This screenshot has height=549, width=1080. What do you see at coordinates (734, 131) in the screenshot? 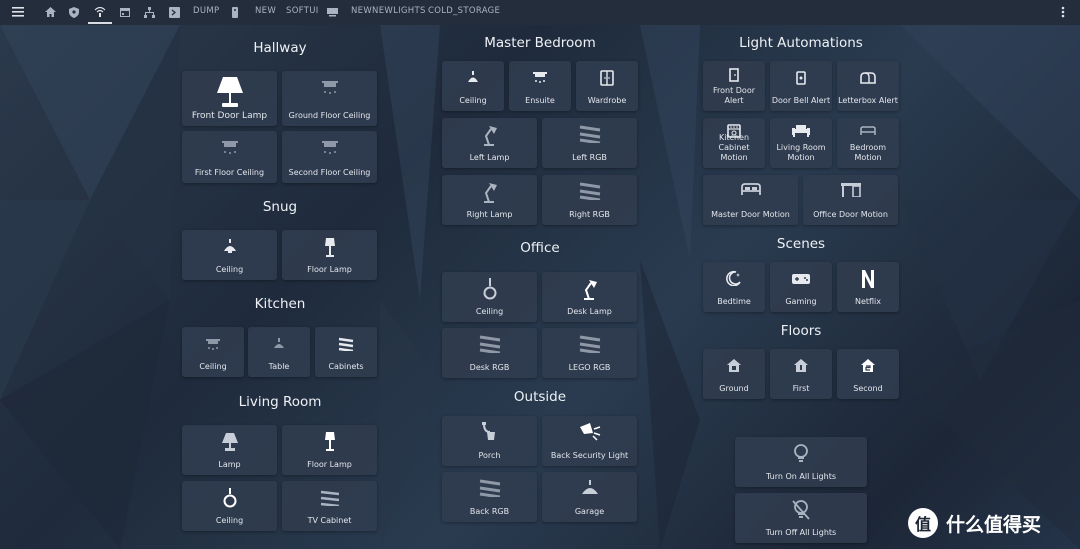
I see `stove-icon` at bounding box center [734, 131].